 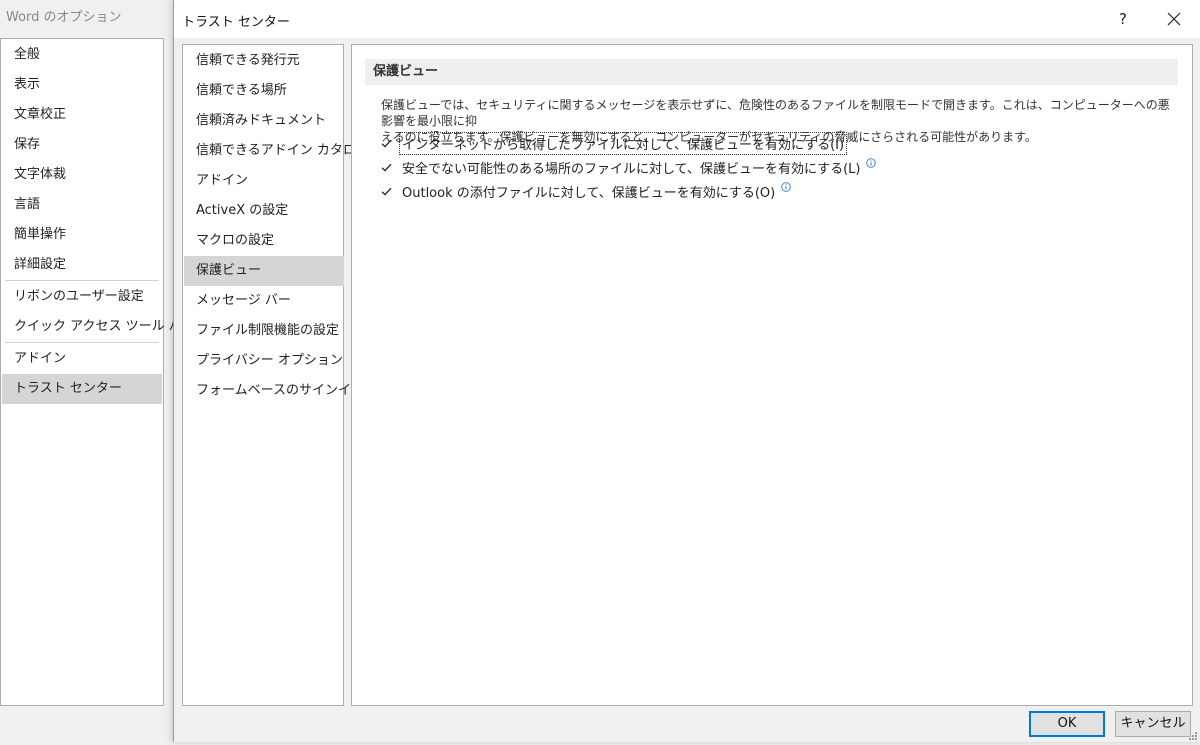 What do you see at coordinates (264, 331) in the screenshot?
I see `nav-item-file-block-settings: ファイル制限機能の設定` at bounding box center [264, 331].